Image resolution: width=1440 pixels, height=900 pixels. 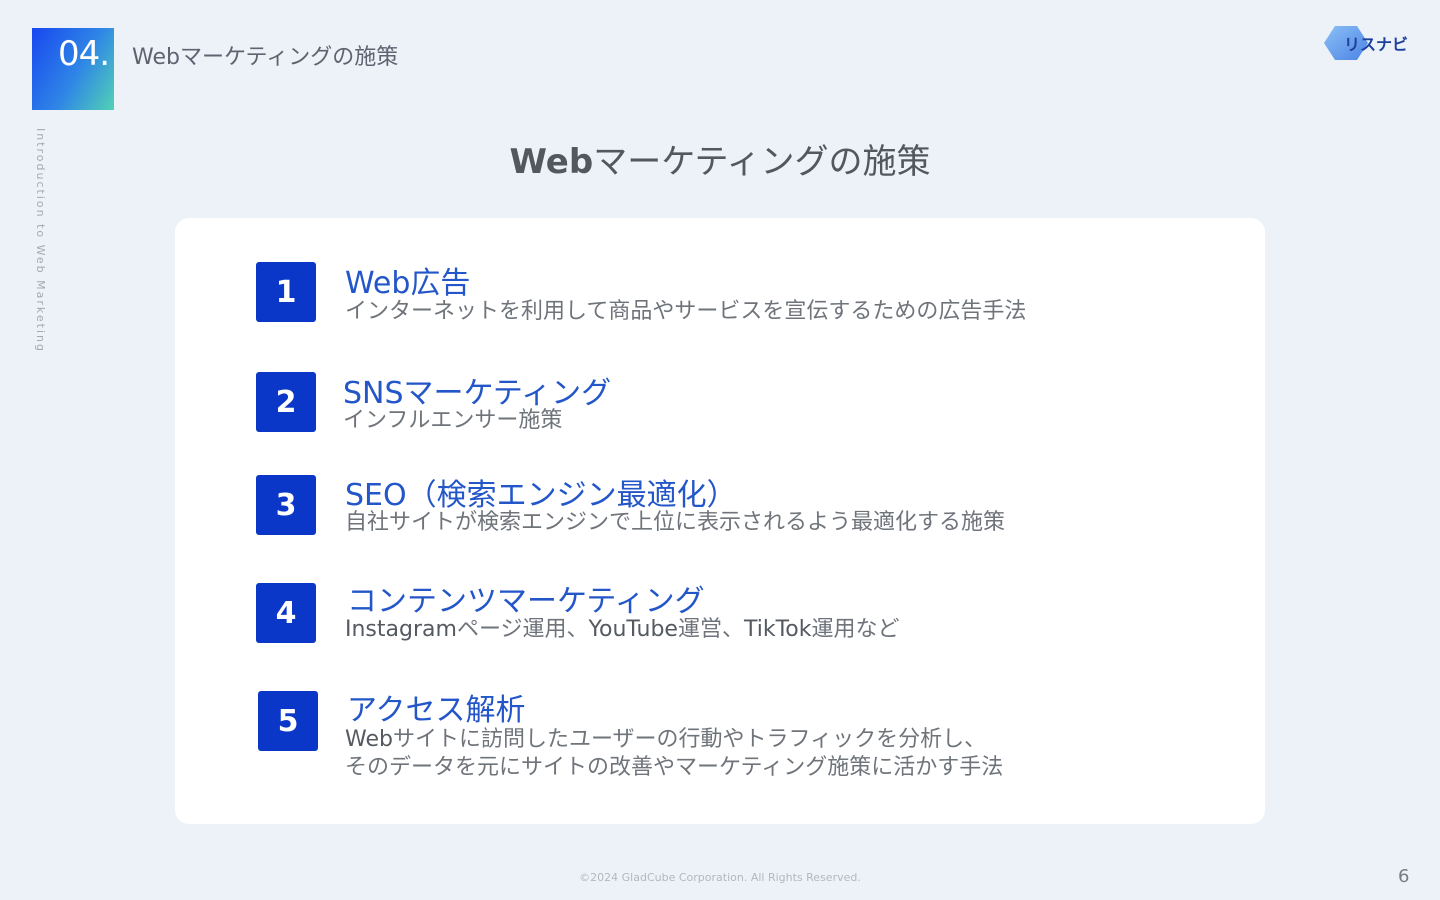 I want to click on logo-text: リスナビ, so click(x=1376, y=44).